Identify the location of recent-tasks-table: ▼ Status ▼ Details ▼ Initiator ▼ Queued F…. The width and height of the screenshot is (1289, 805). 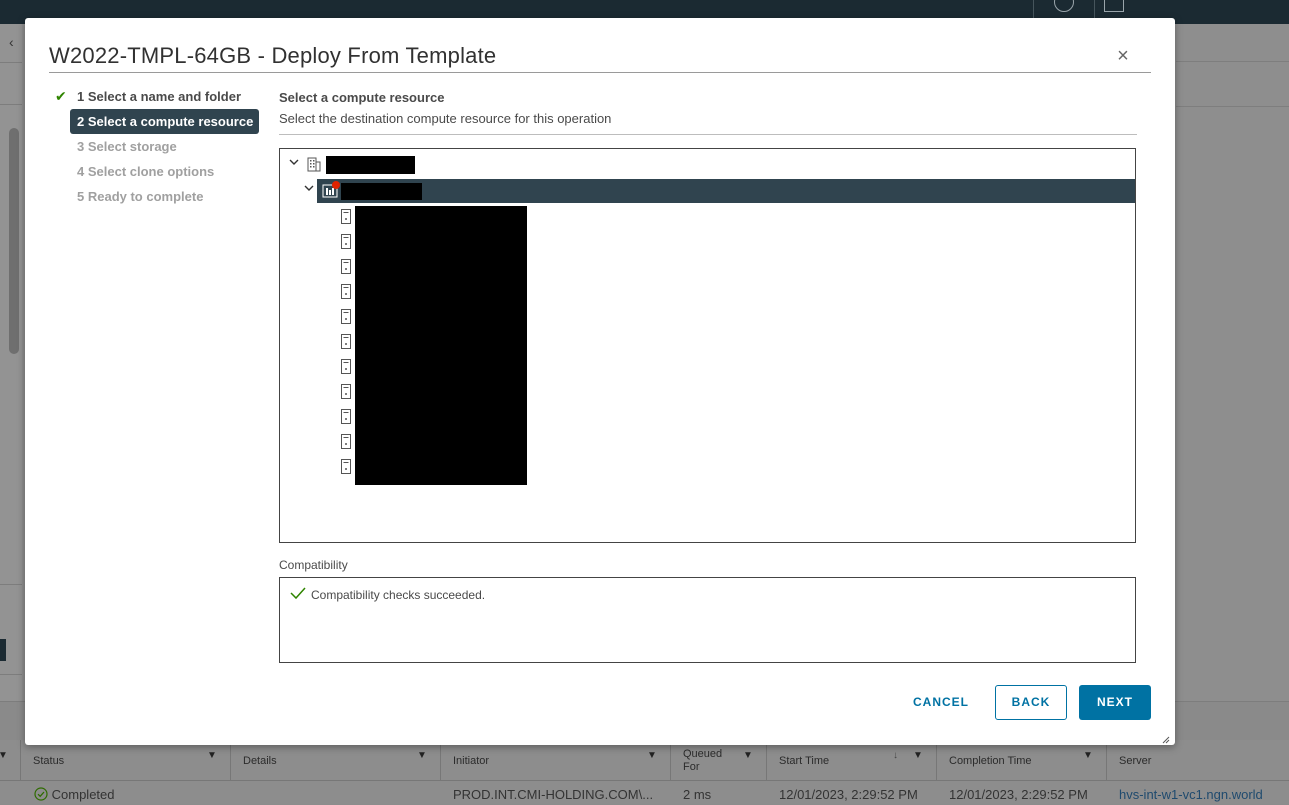
(644, 772).